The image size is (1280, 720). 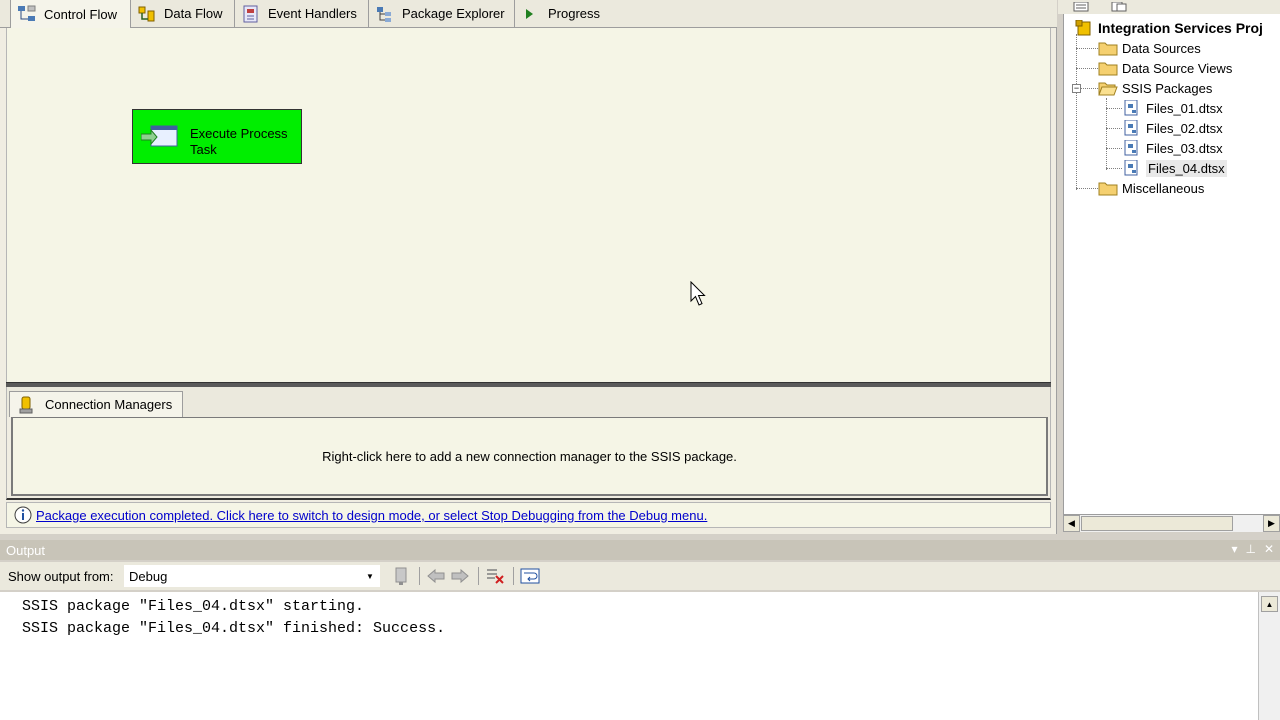 I want to click on package-explorer-icon, so click(x=385, y=14).